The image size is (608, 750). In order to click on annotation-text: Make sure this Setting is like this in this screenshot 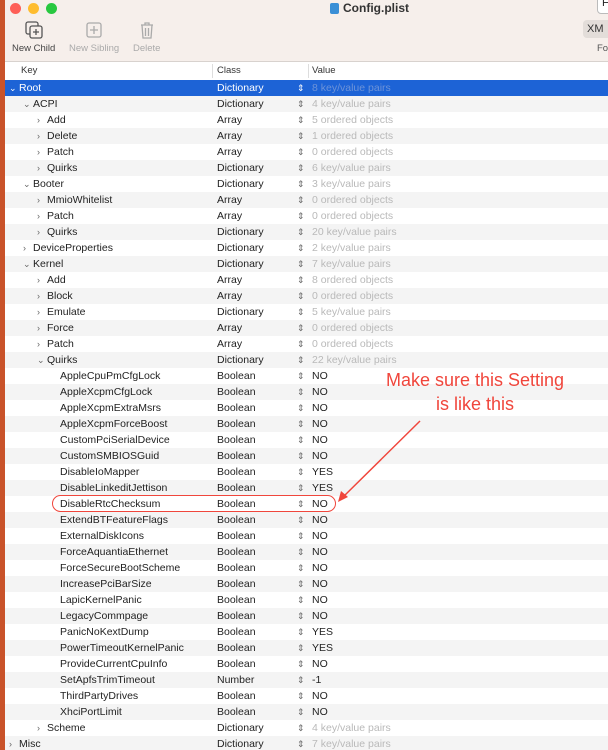, I will do `click(474, 392)`.